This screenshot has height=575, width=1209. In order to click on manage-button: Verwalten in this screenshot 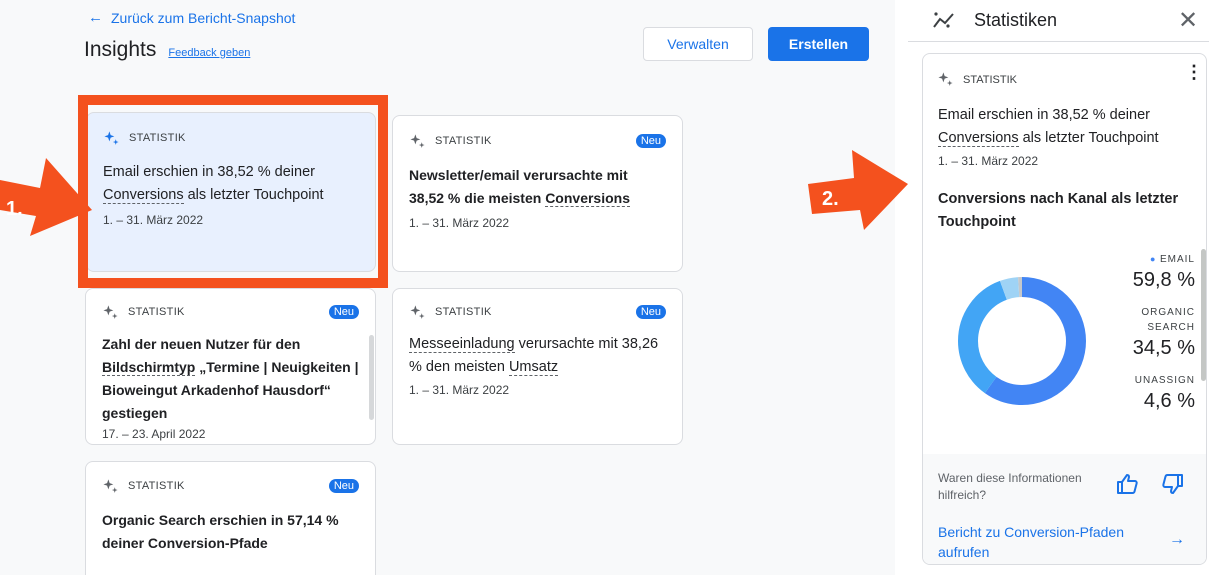, I will do `click(698, 44)`.